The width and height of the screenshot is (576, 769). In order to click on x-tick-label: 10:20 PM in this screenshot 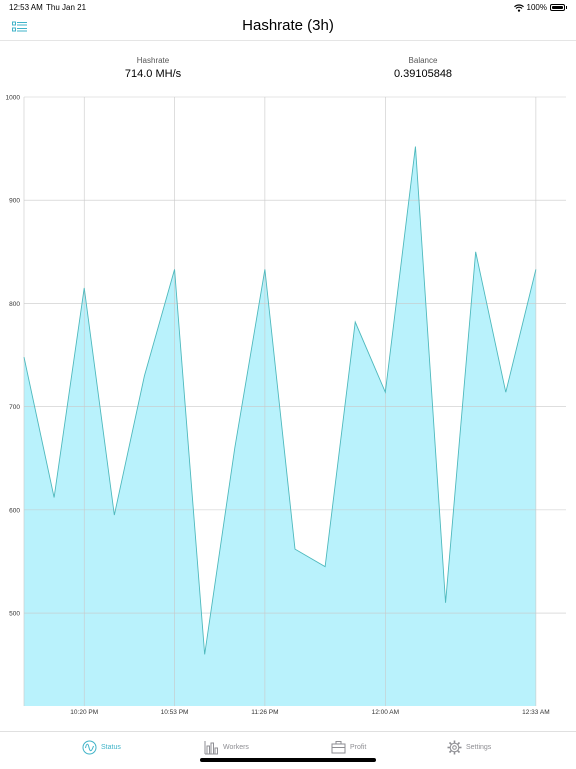, I will do `click(84, 712)`.